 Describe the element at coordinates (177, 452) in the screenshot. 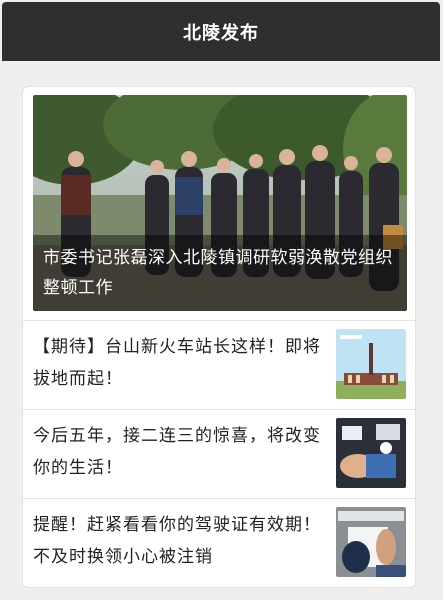

I see `news-item-title: 今后五年，接二连三的惊喜，将改变你的生活！` at that location.